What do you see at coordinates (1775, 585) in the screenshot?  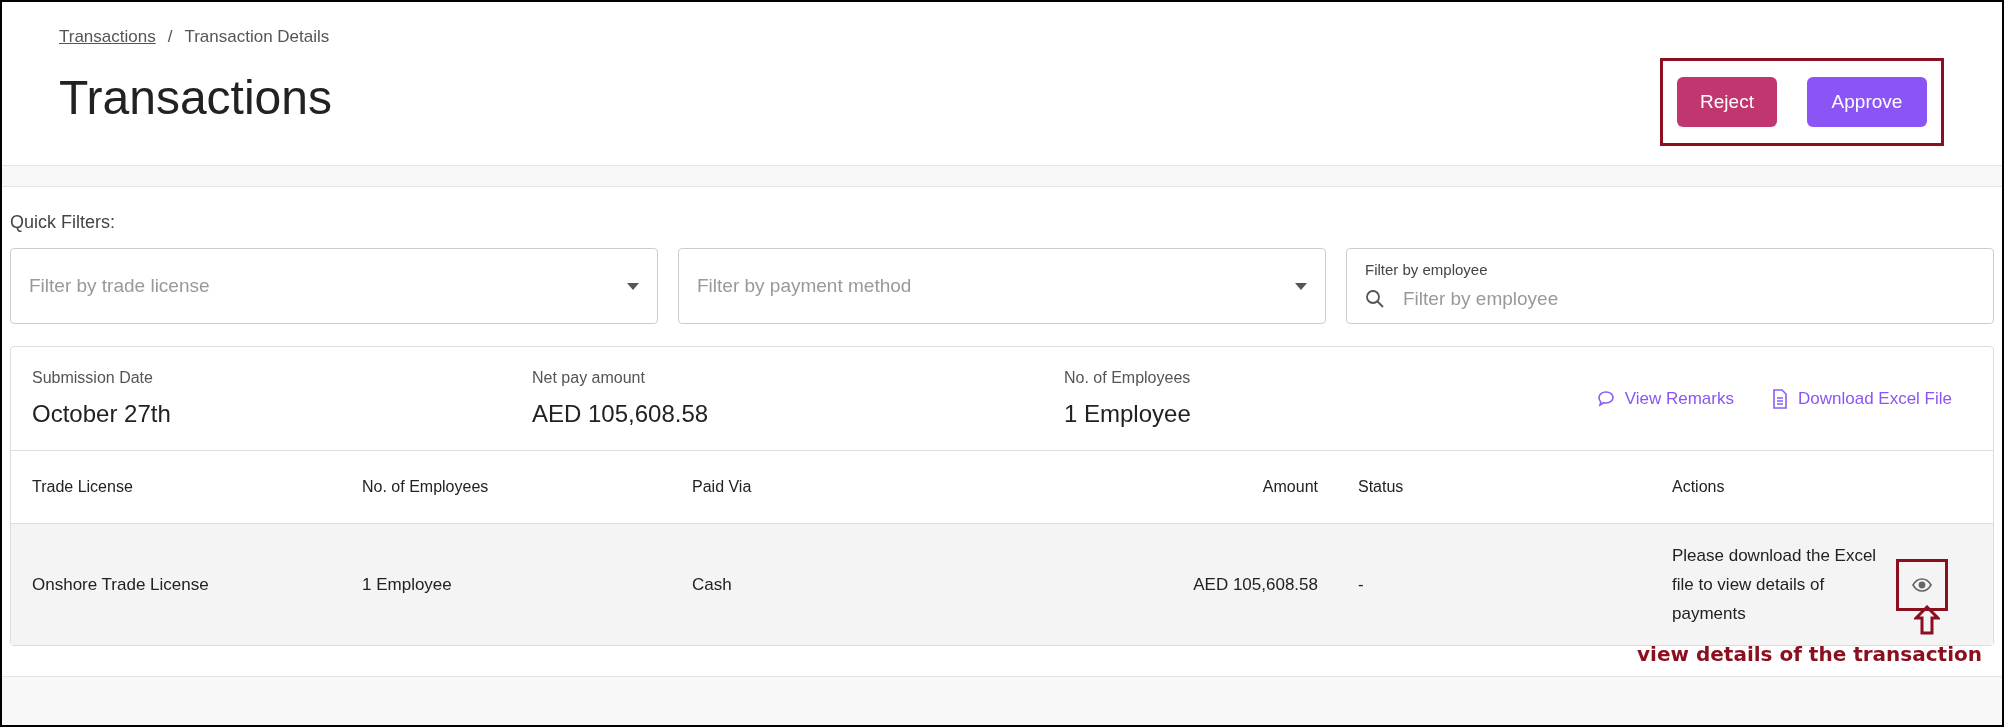 I see `actions-note: Please download the Excel file to view details of payments` at bounding box center [1775, 585].